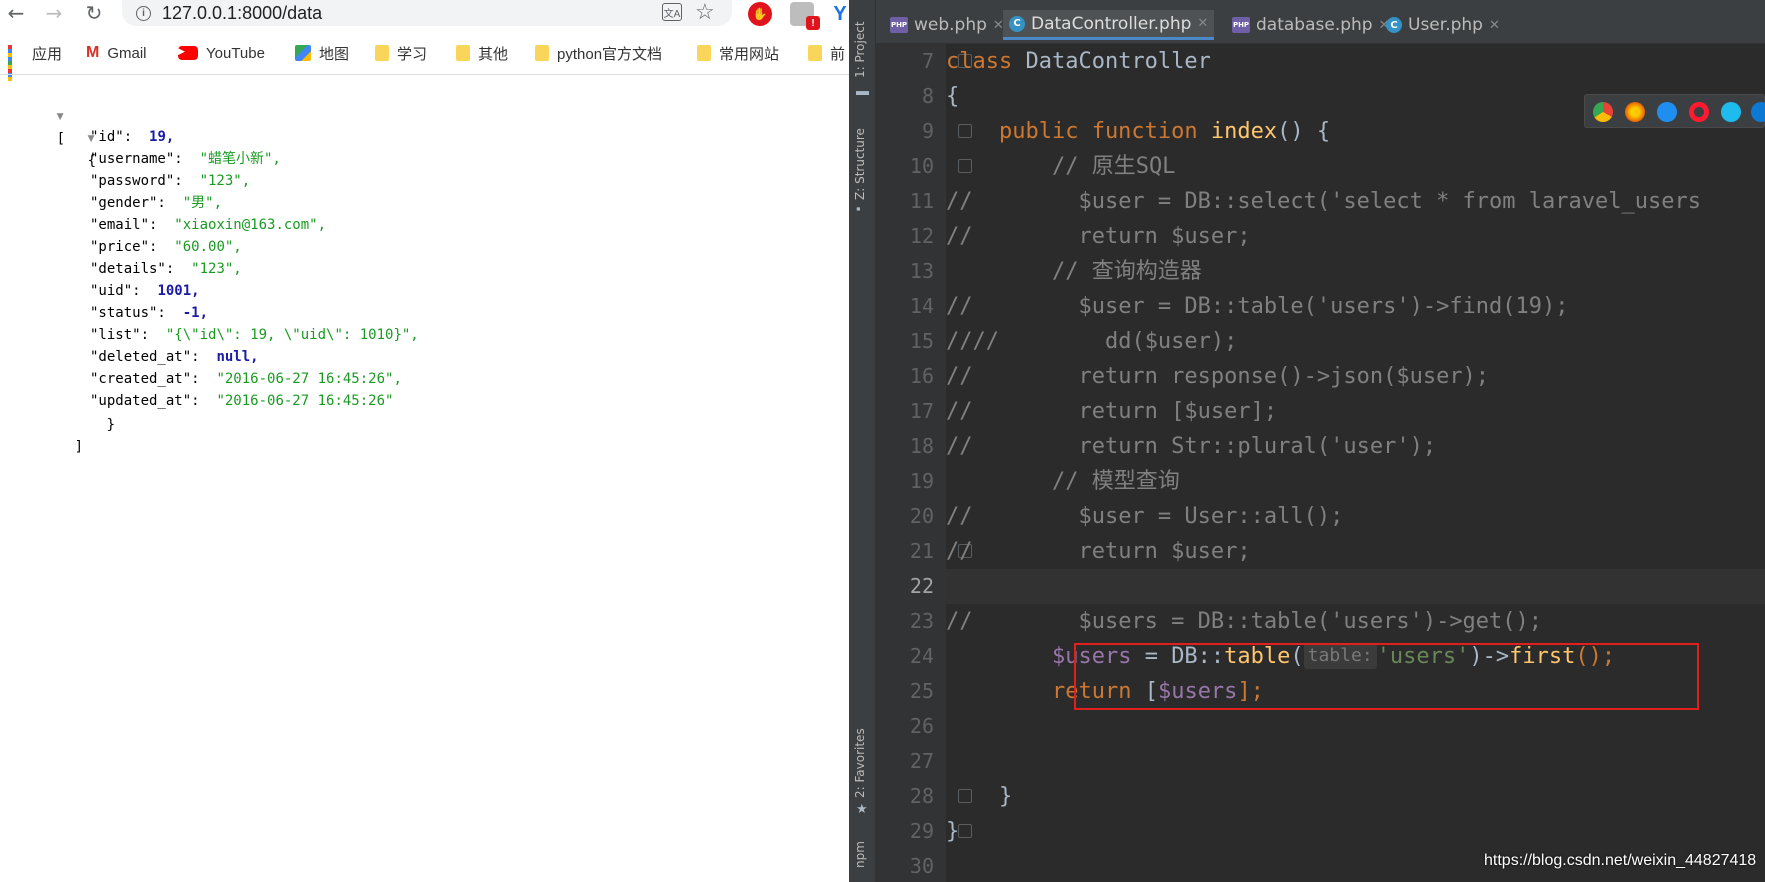 This screenshot has height=882, width=1765. What do you see at coordinates (1731, 112) in the screenshot?
I see `internet-explorer-icon` at bounding box center [1731, 112].